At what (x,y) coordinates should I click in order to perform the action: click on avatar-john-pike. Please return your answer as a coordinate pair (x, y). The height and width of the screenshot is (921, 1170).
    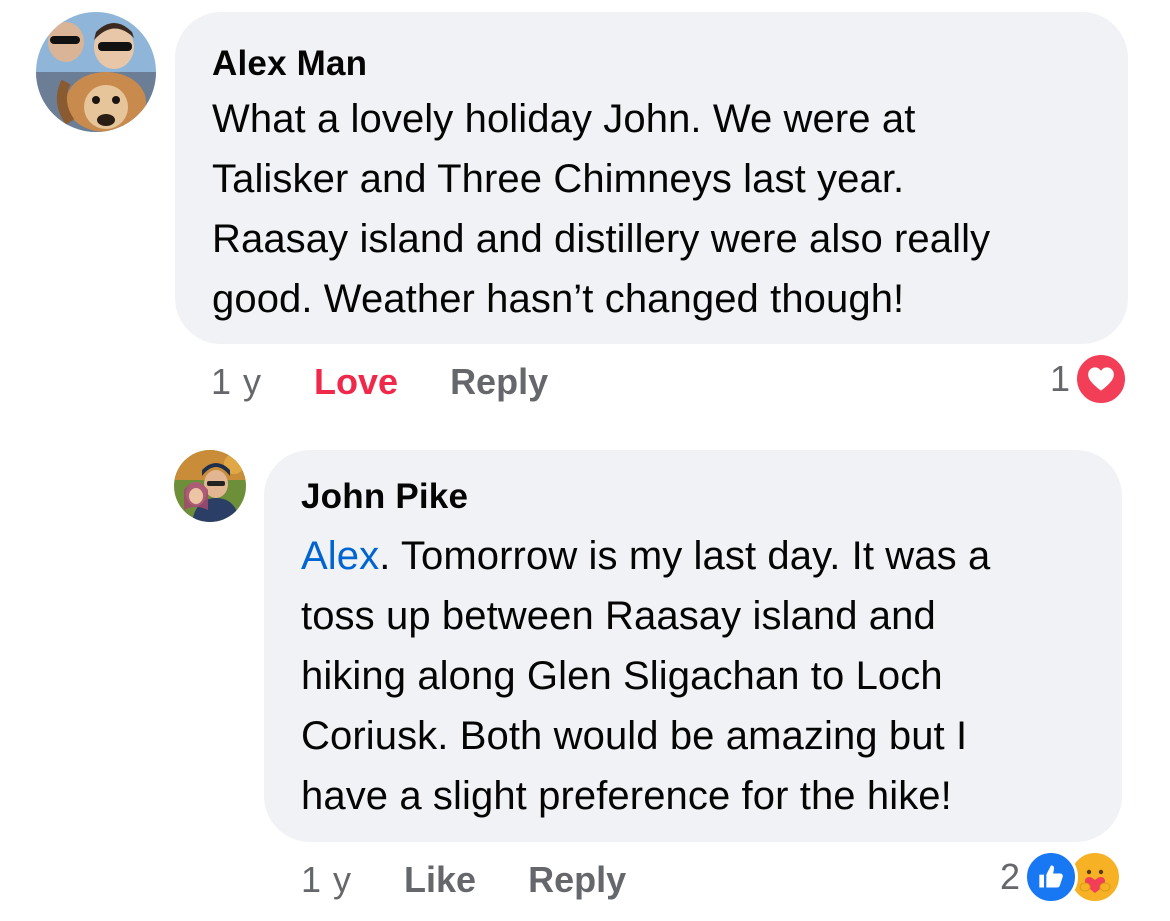
    Looking at the image, I should click on (210, 486).